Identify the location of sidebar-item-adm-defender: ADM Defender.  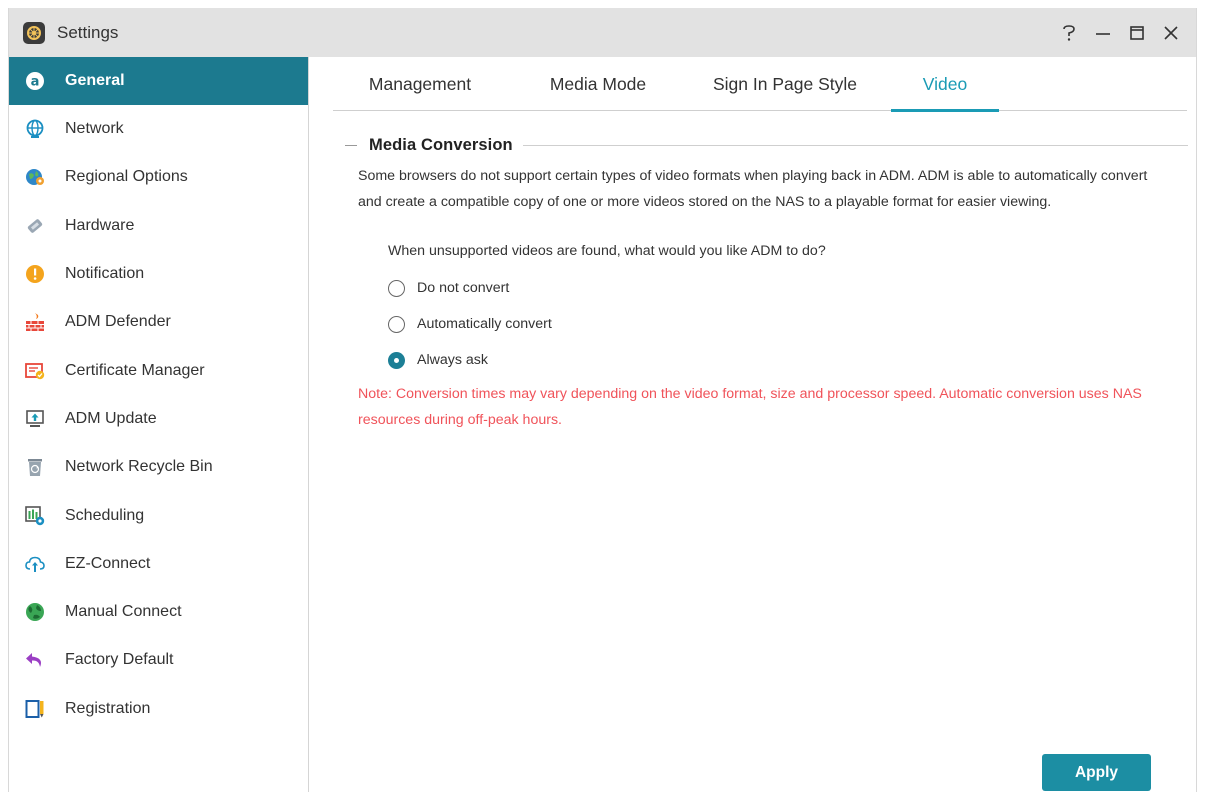
(158, 322).